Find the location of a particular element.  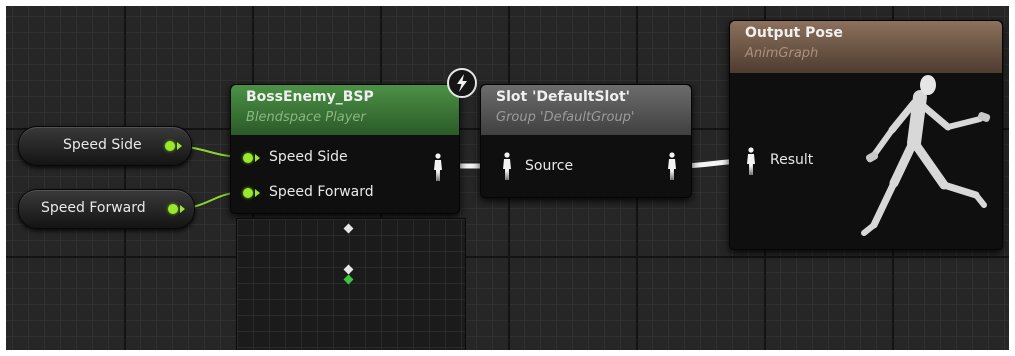

source-pose-input-icon is located at coordinates (507, 167).